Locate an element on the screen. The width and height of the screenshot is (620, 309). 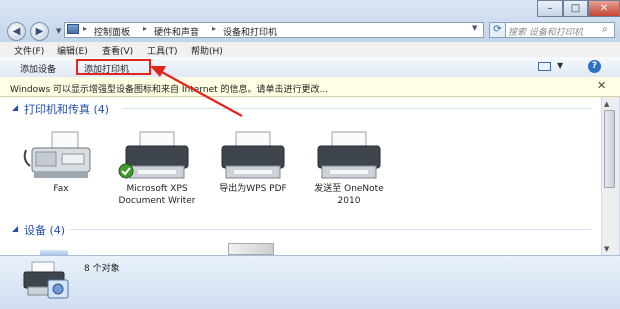
help-icon: ? is located at coordinates (594, 66).